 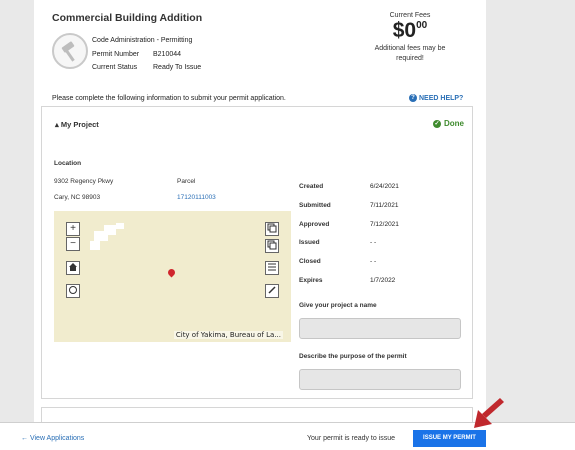 I want to click on pencil-icon, so click(x=272, y=290).